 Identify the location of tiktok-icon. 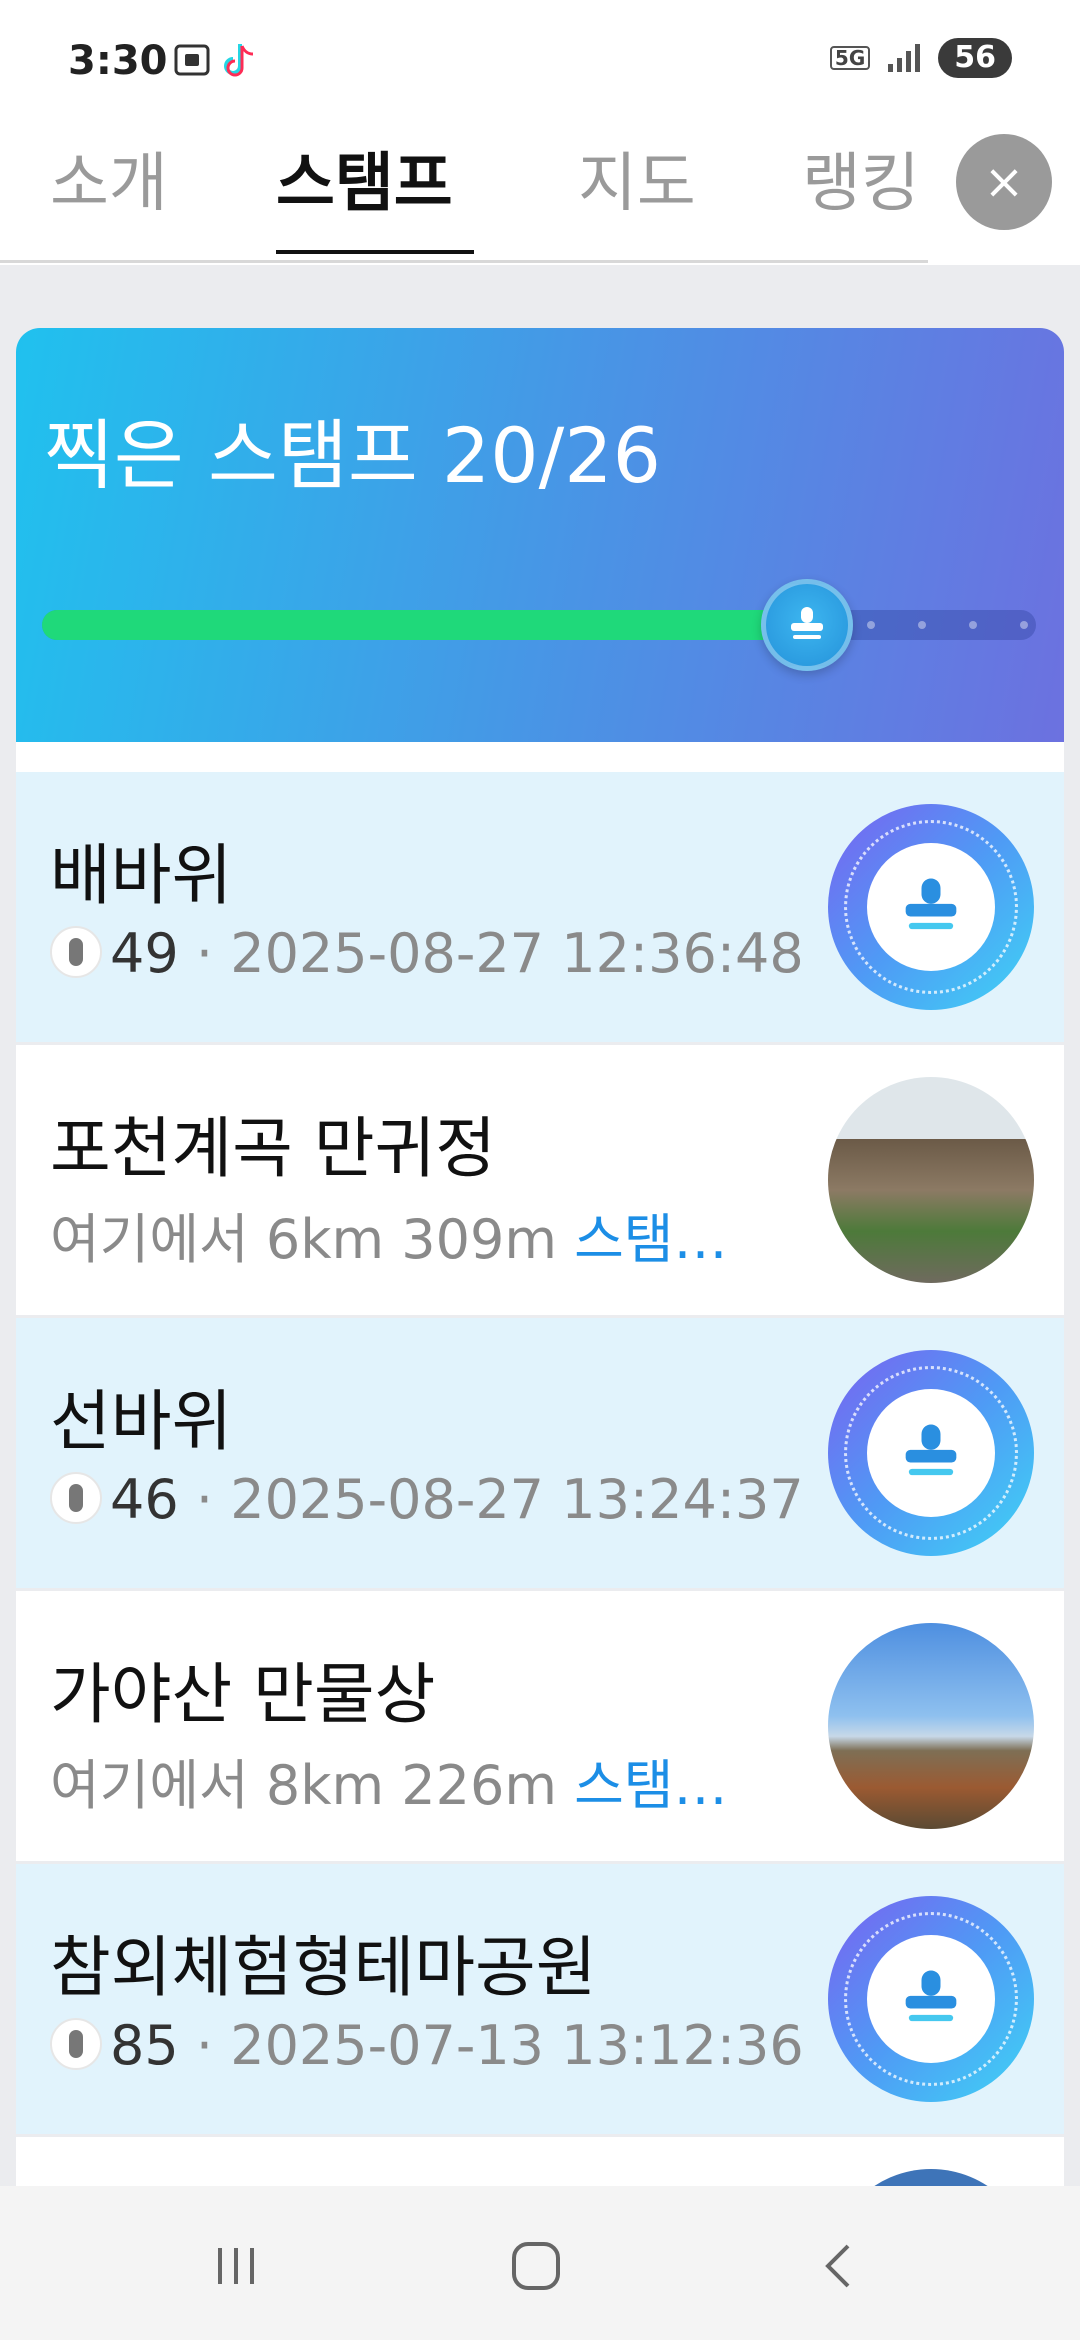
(239, 60).